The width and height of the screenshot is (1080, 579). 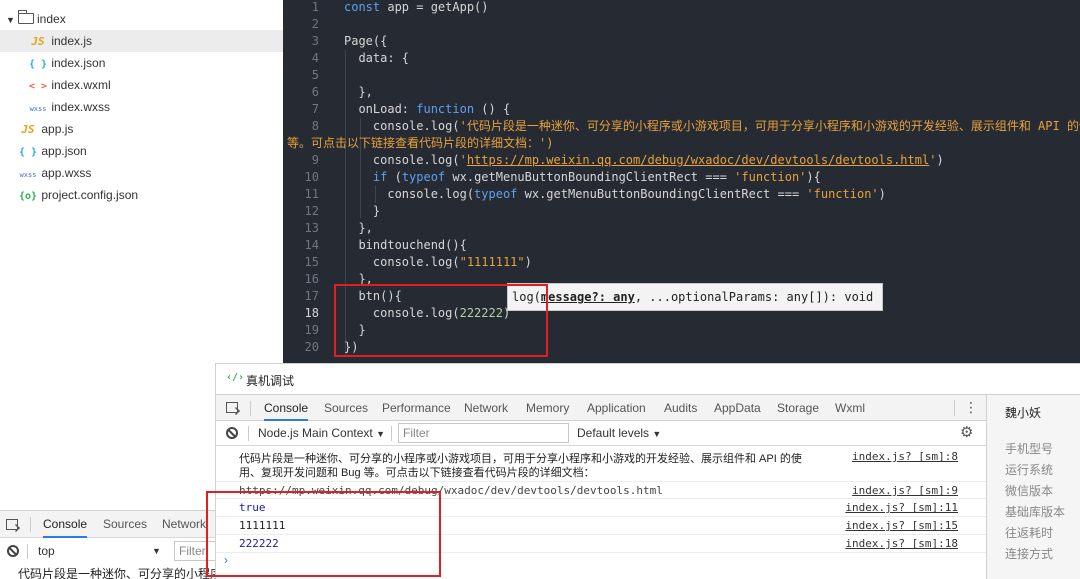 What do you see at coordinates (648, 379) in the screenshot?
I see `remote-debug-titlebar: ‹/› 真机调试` at bounding box center [648, 379].